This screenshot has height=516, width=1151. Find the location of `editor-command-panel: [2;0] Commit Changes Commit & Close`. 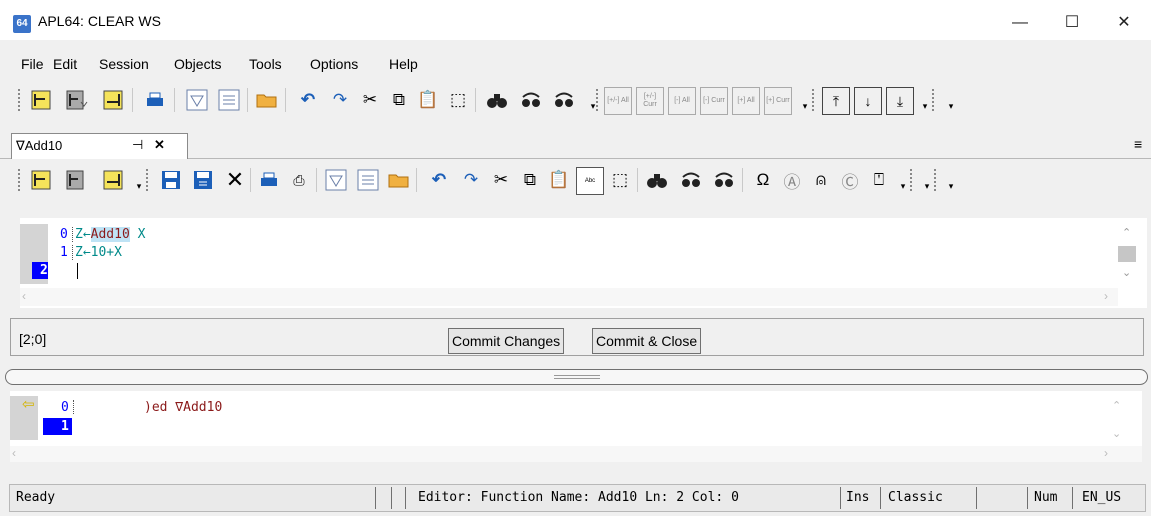

editor-command-panel: [2;0] Commit Changes Commit & Close is located at coordinates (577, 337).